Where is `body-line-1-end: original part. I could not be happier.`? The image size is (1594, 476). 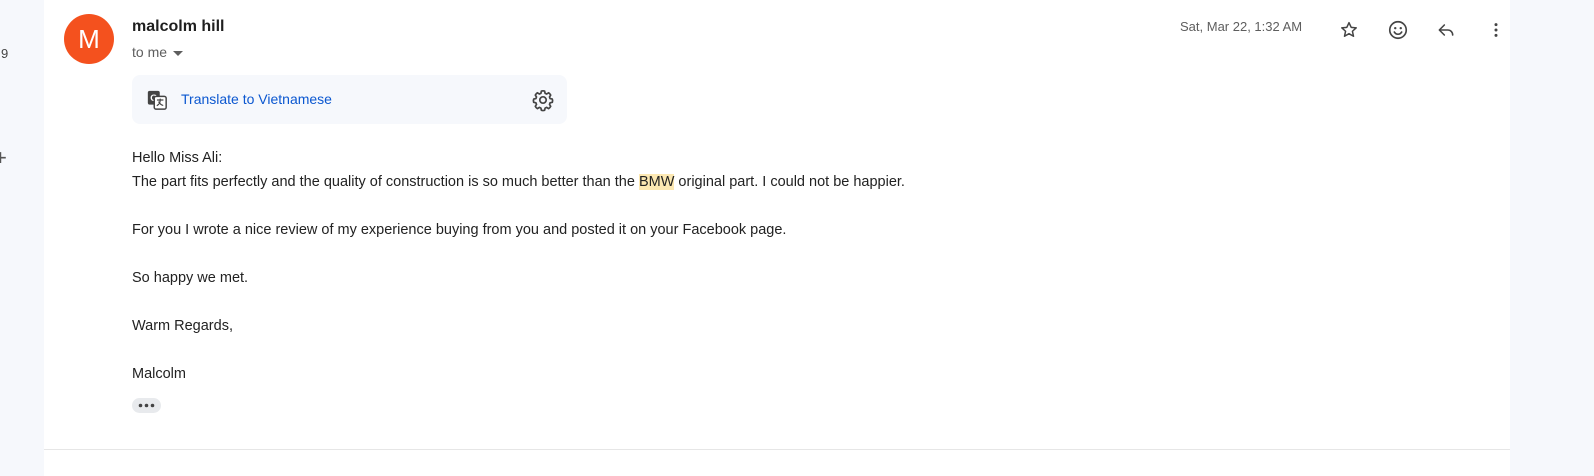 body-line-1-end: original part. I could not be happier. is located at coordinates (789, 182).